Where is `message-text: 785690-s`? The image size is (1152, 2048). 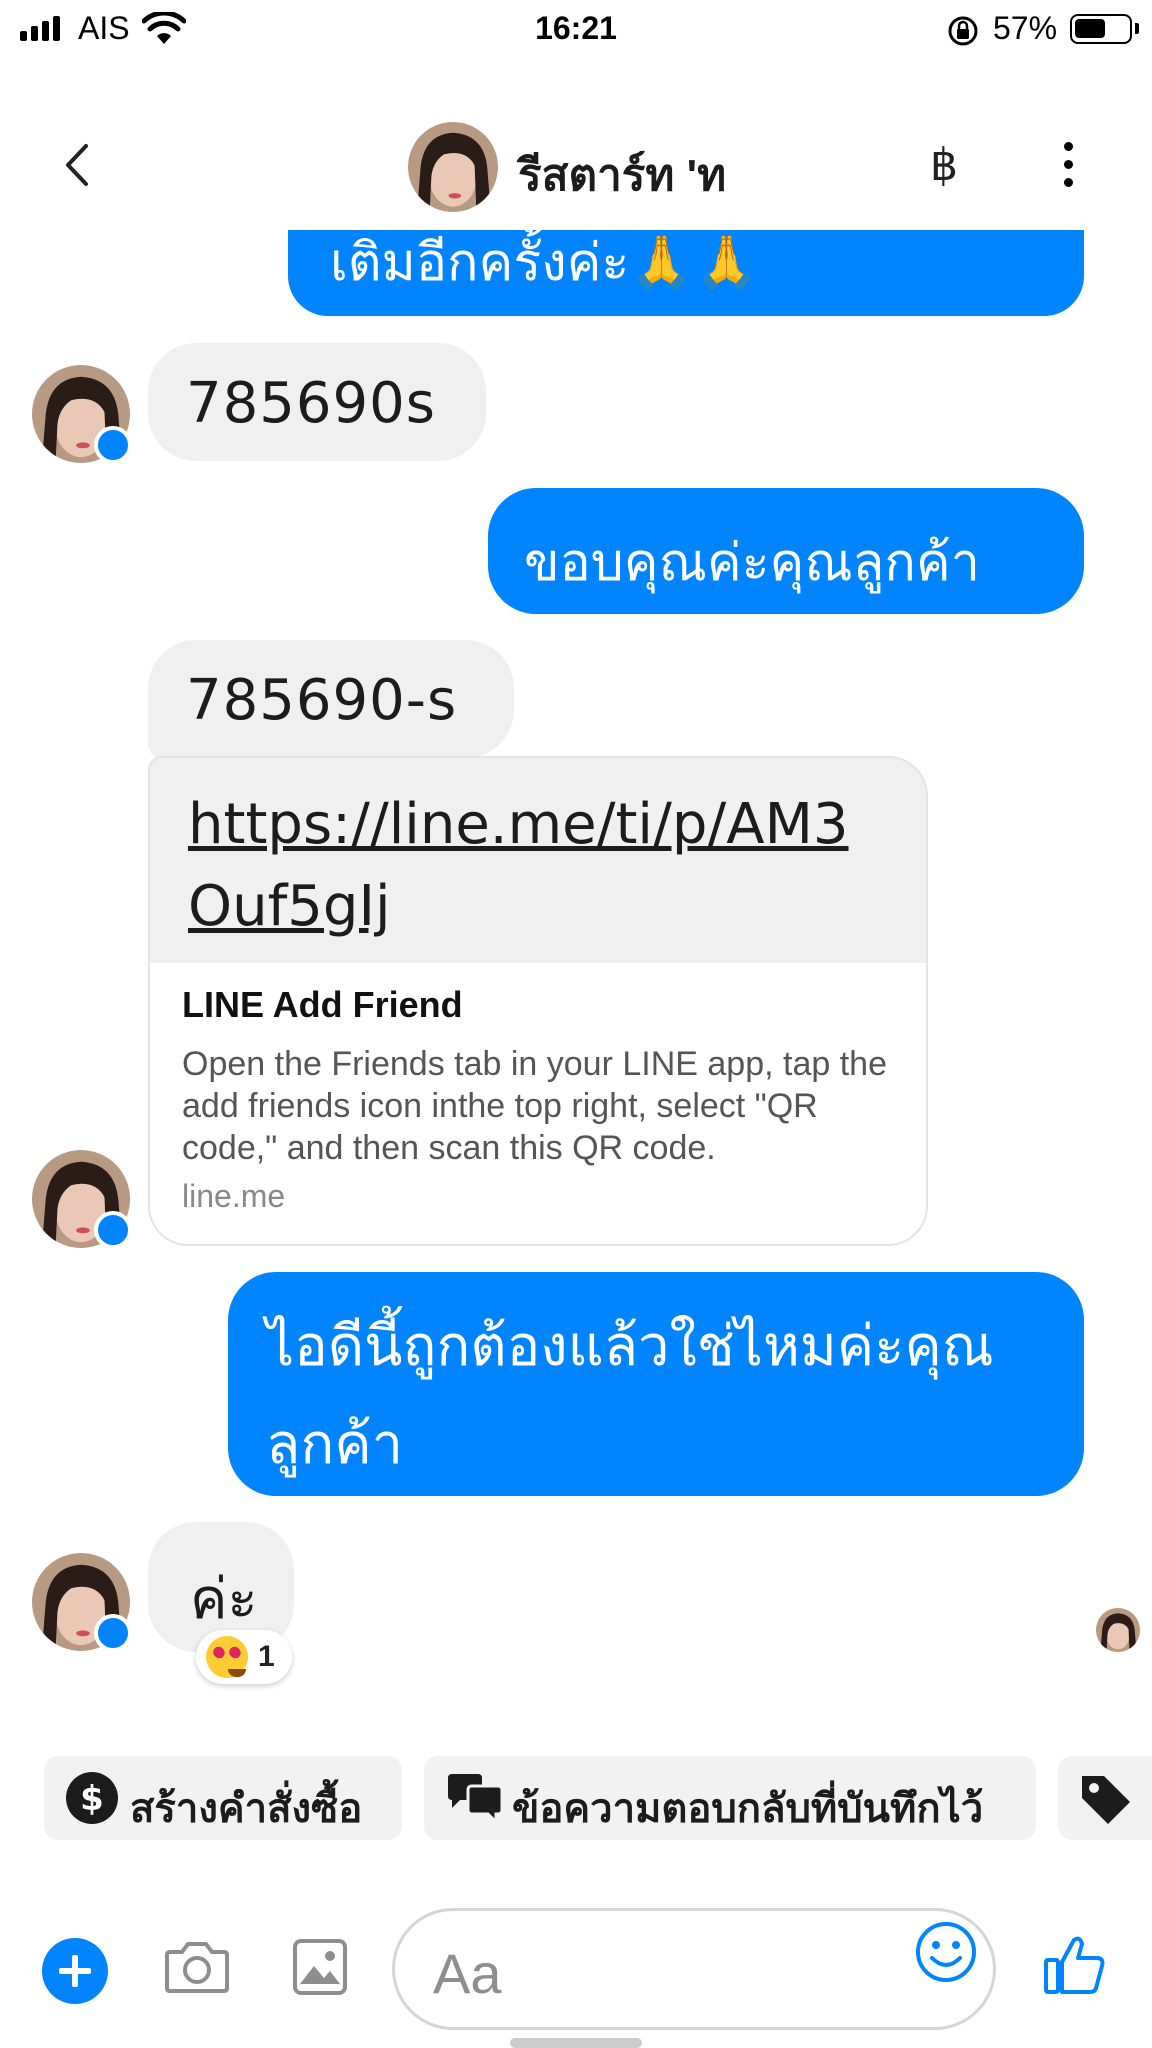
message-text: 785690-s is located at coordinates (322, 700).